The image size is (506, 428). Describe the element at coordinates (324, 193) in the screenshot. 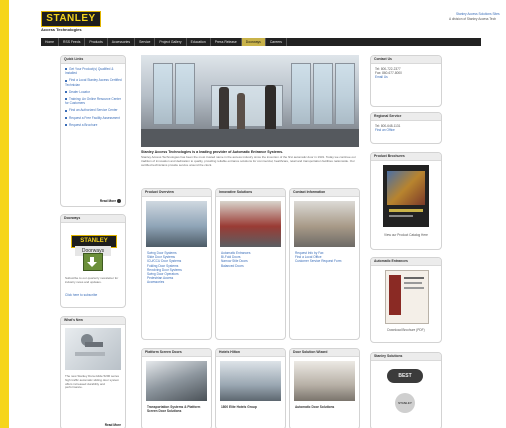

I see `center-panel-heading: Contact Information` at that location.